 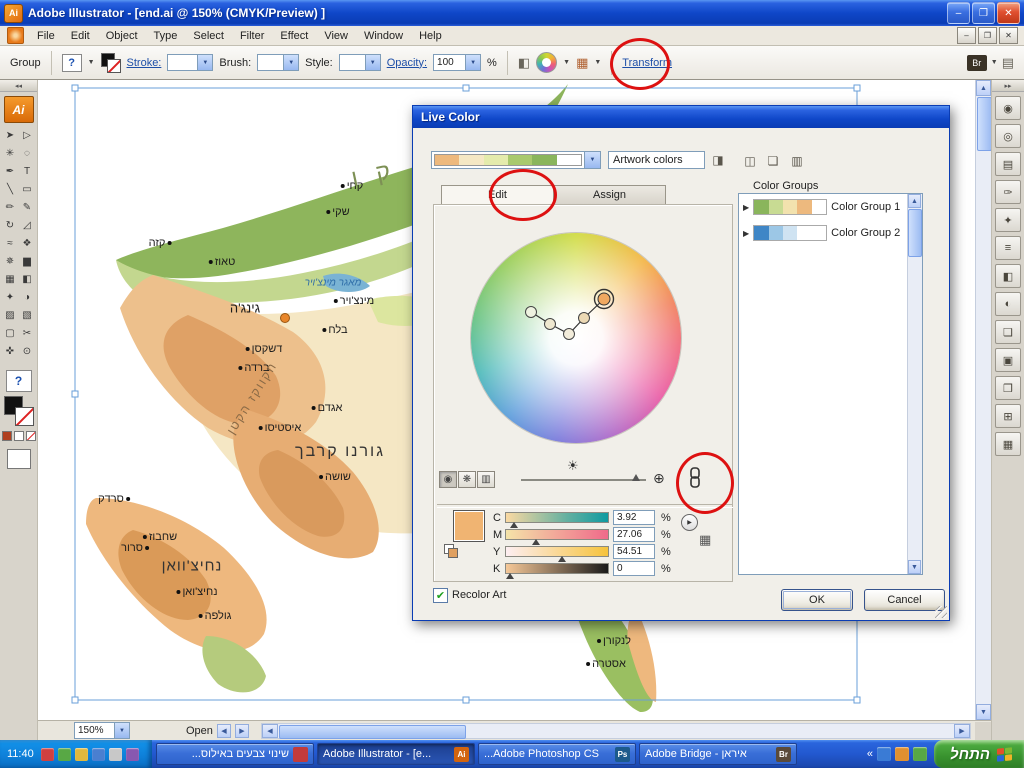 I want to click on scroll-down-button: ▼, so click(x=983, y=712).